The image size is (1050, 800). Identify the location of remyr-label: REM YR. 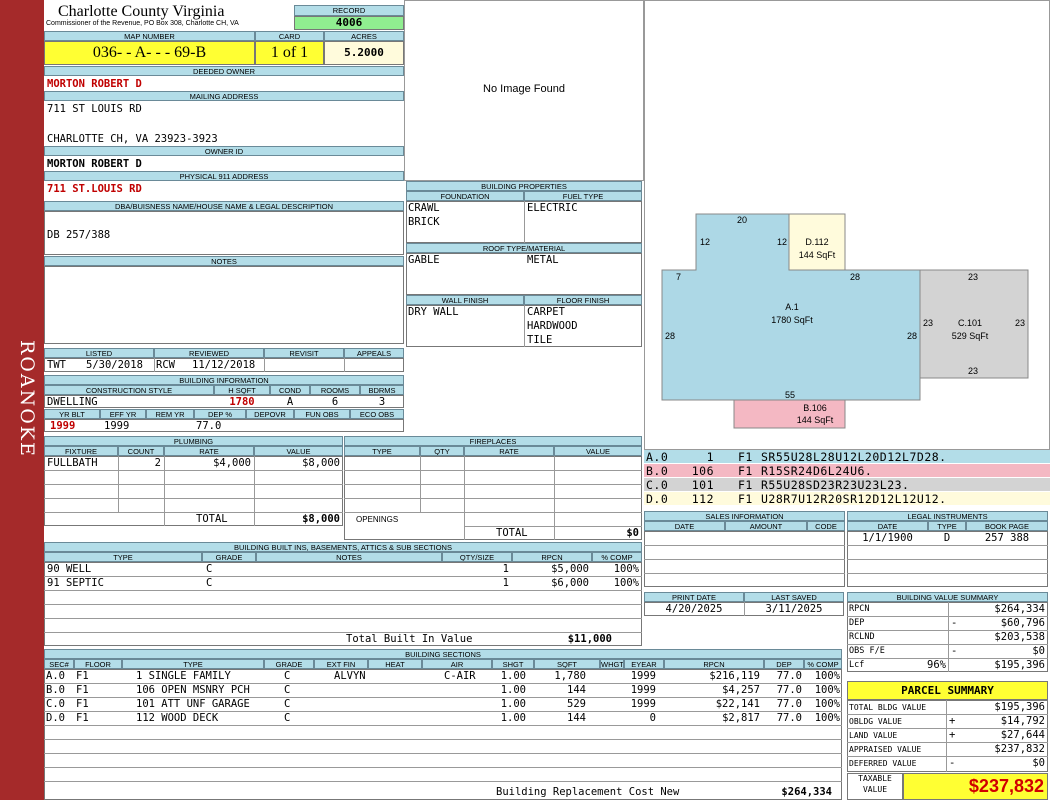
(170, 414).